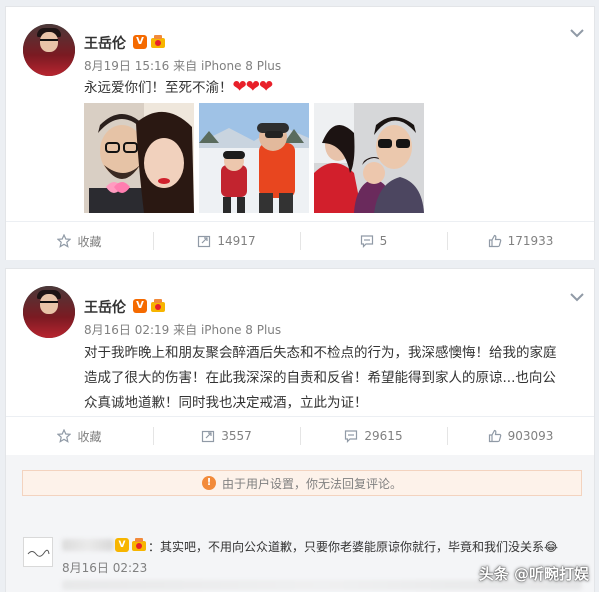 This screenshot has width=599, height=592. I want to click on forward-button: 14917, so click(226, 241).